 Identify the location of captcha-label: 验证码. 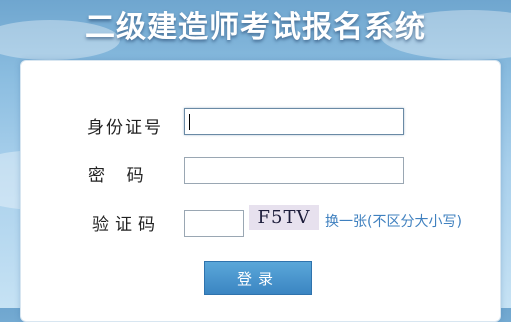
(126, 225).